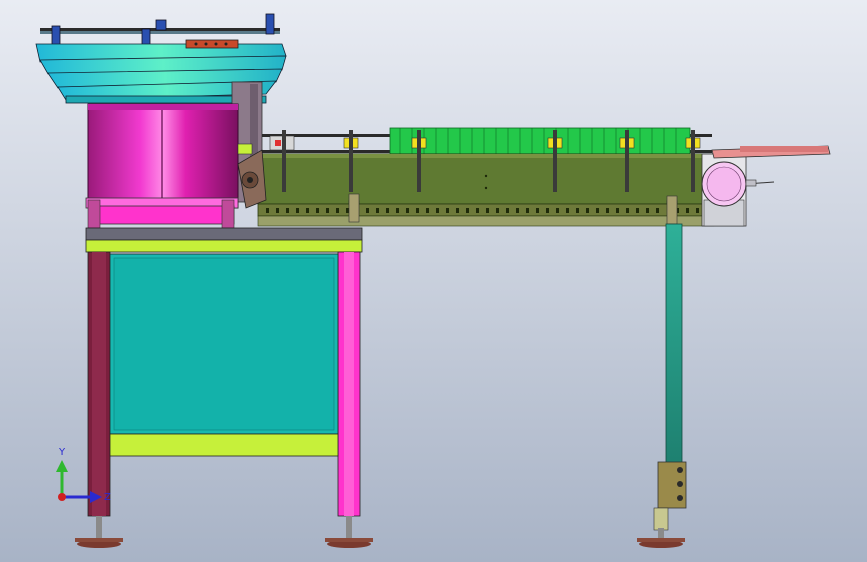  I want to click on frame-bottom-rail, so click(224, 445).